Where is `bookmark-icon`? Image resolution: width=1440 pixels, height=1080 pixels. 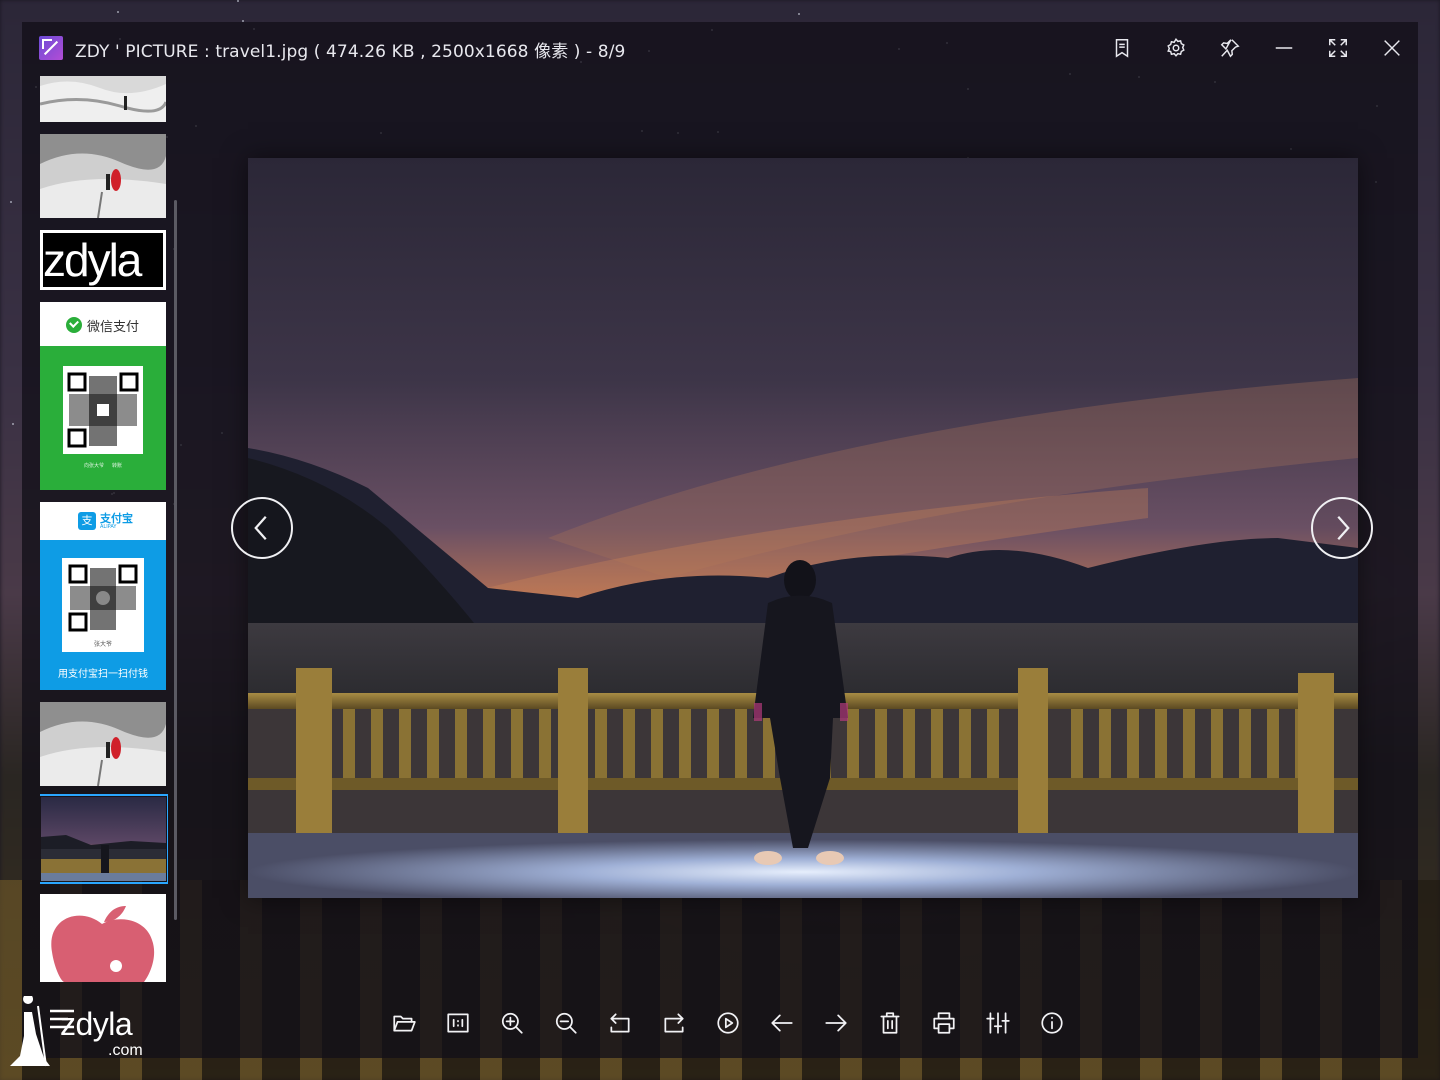
bookmark-icon is located at coordinates (1122, 48).